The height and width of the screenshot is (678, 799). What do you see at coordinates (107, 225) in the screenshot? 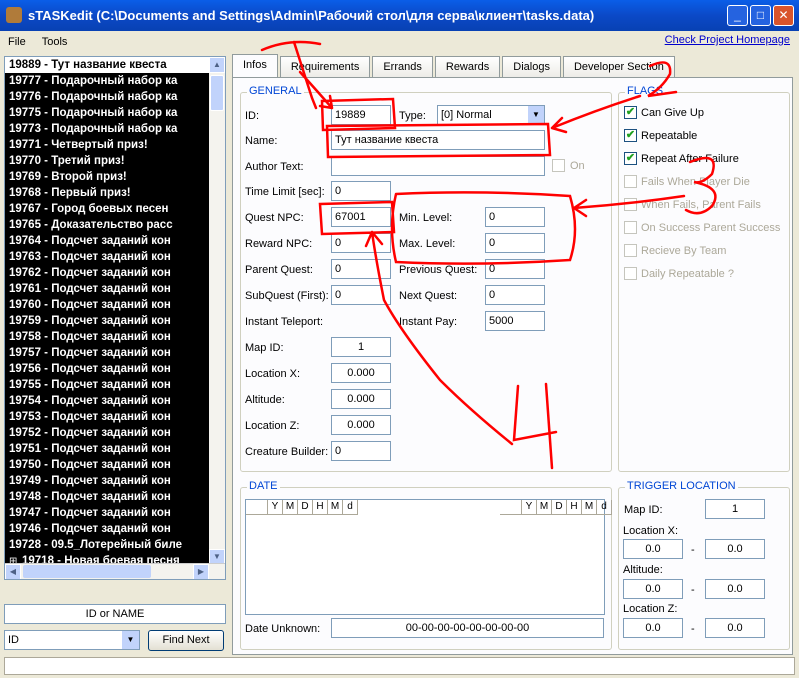
I see `tree-item: 19765 - Доказательство расс` at bounding box center [107, 225].